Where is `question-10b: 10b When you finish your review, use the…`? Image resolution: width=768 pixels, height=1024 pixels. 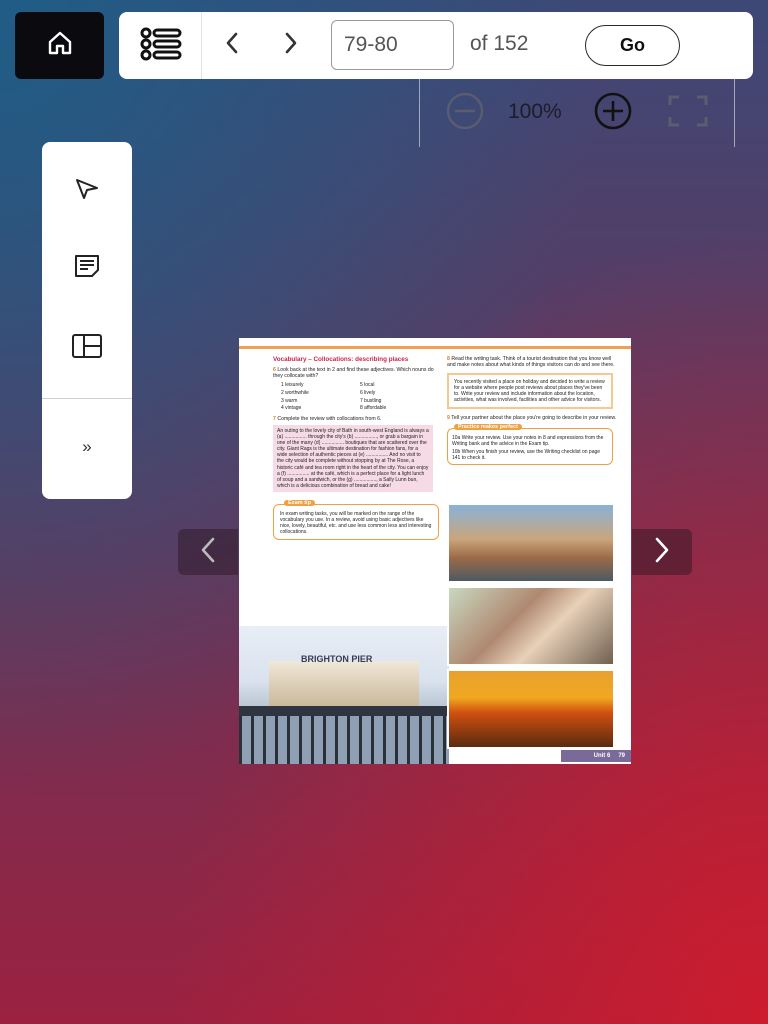 question-10b: 10b When you finish your review, use the… is located at coordinates (526, 454).